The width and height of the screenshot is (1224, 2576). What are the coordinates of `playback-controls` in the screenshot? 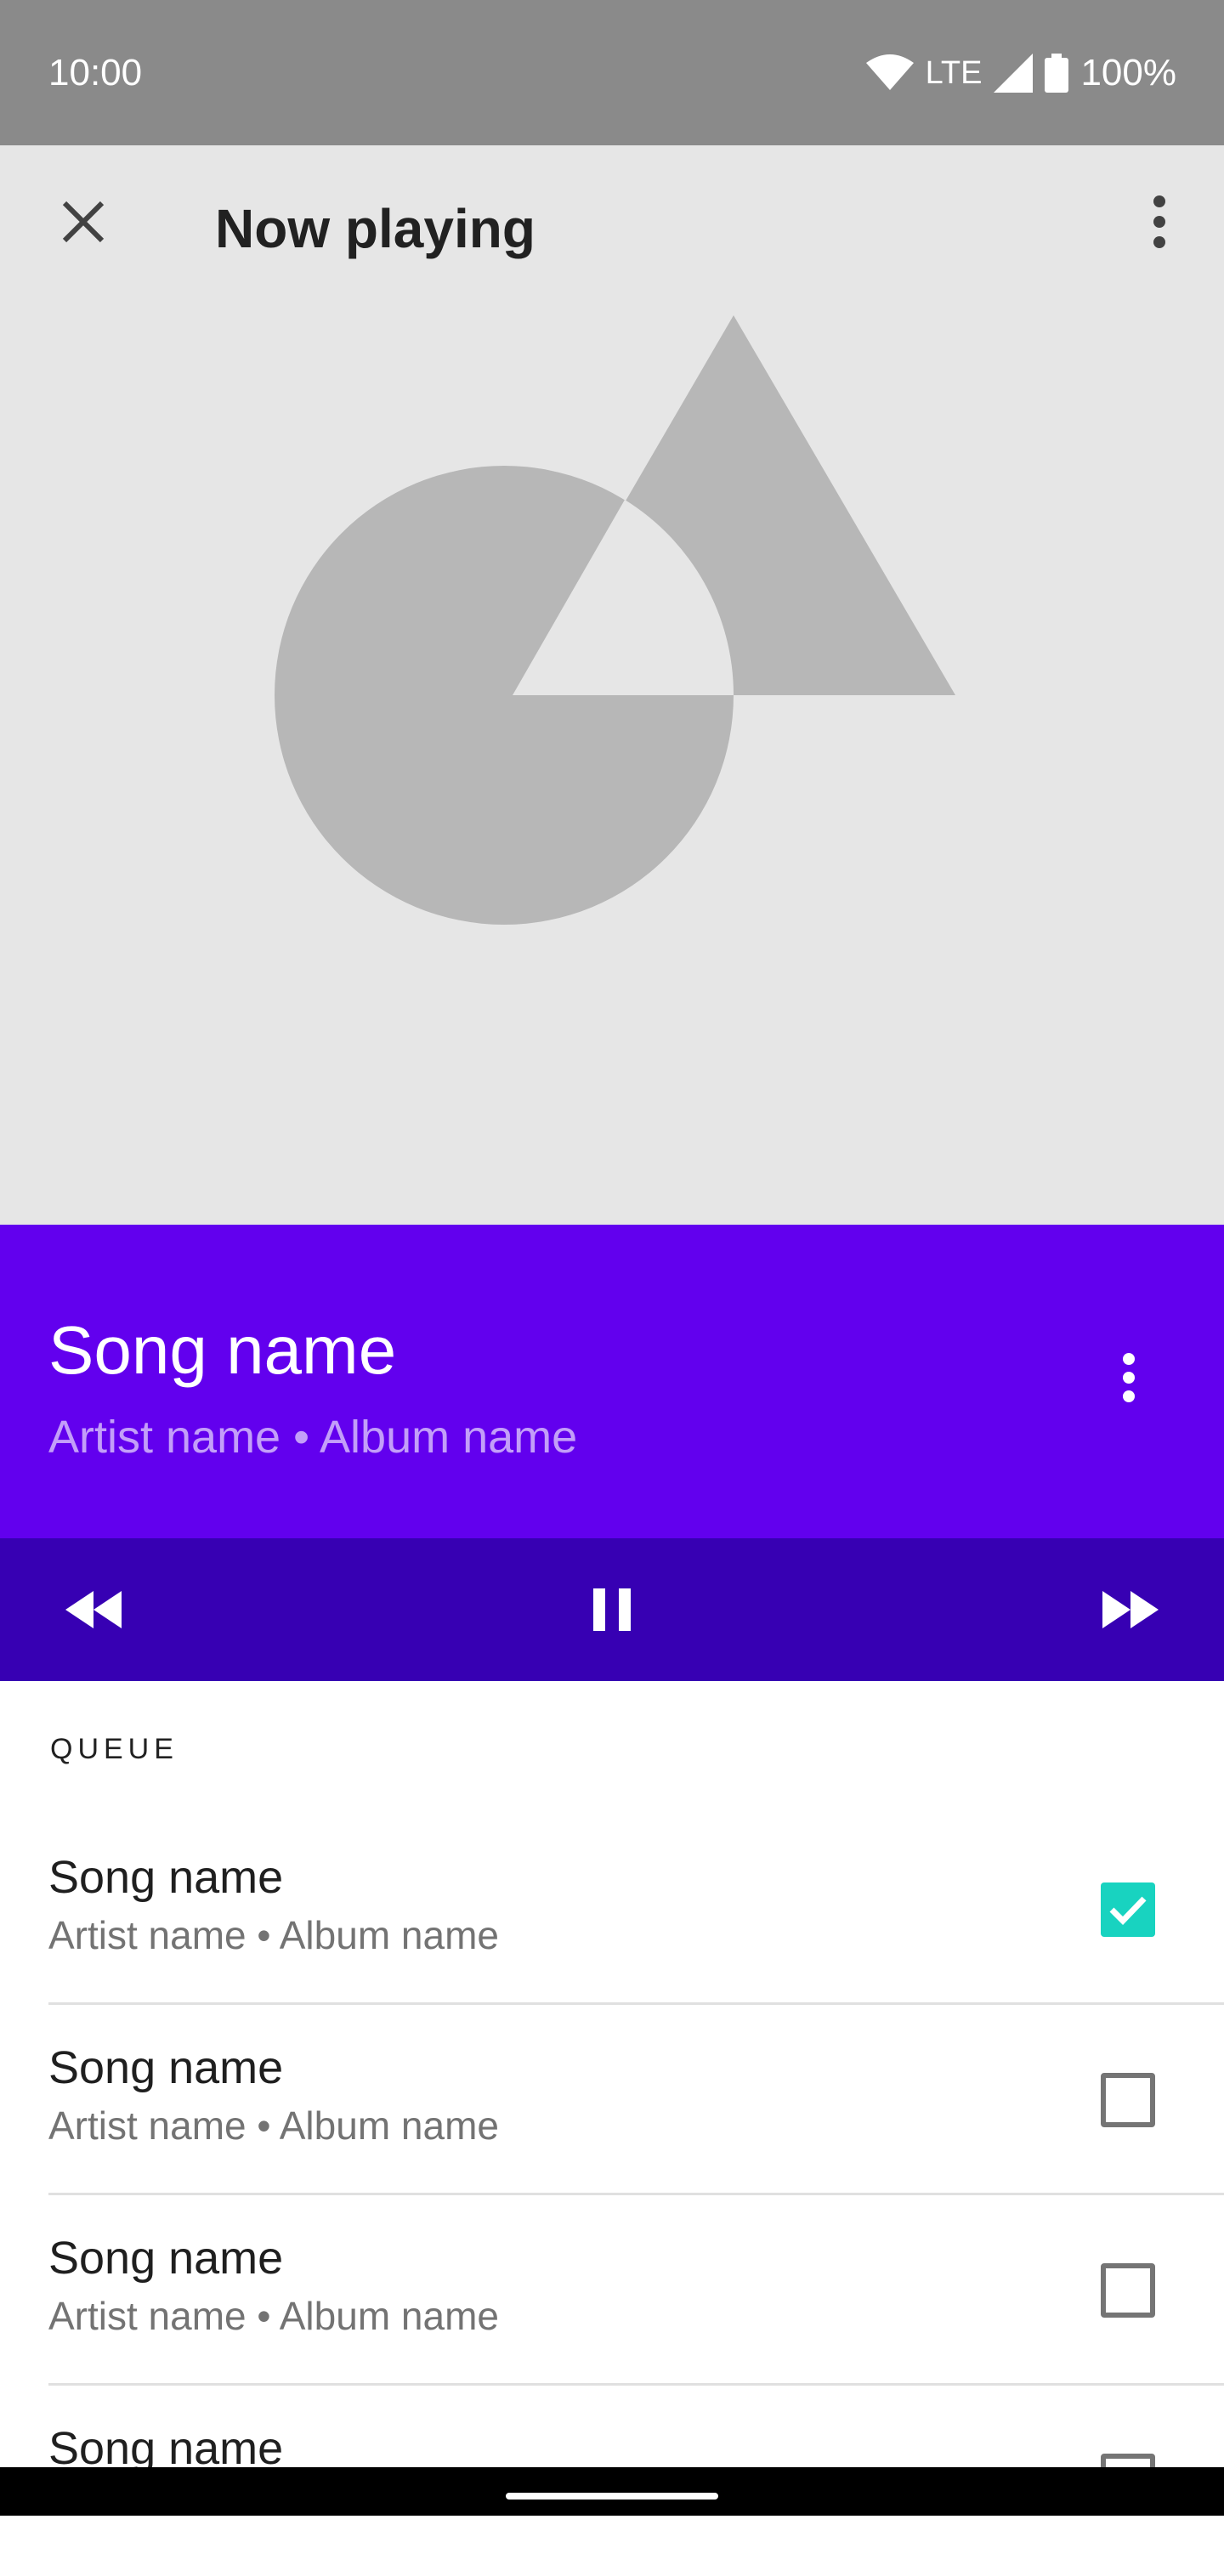 It's located at (612, 1609).